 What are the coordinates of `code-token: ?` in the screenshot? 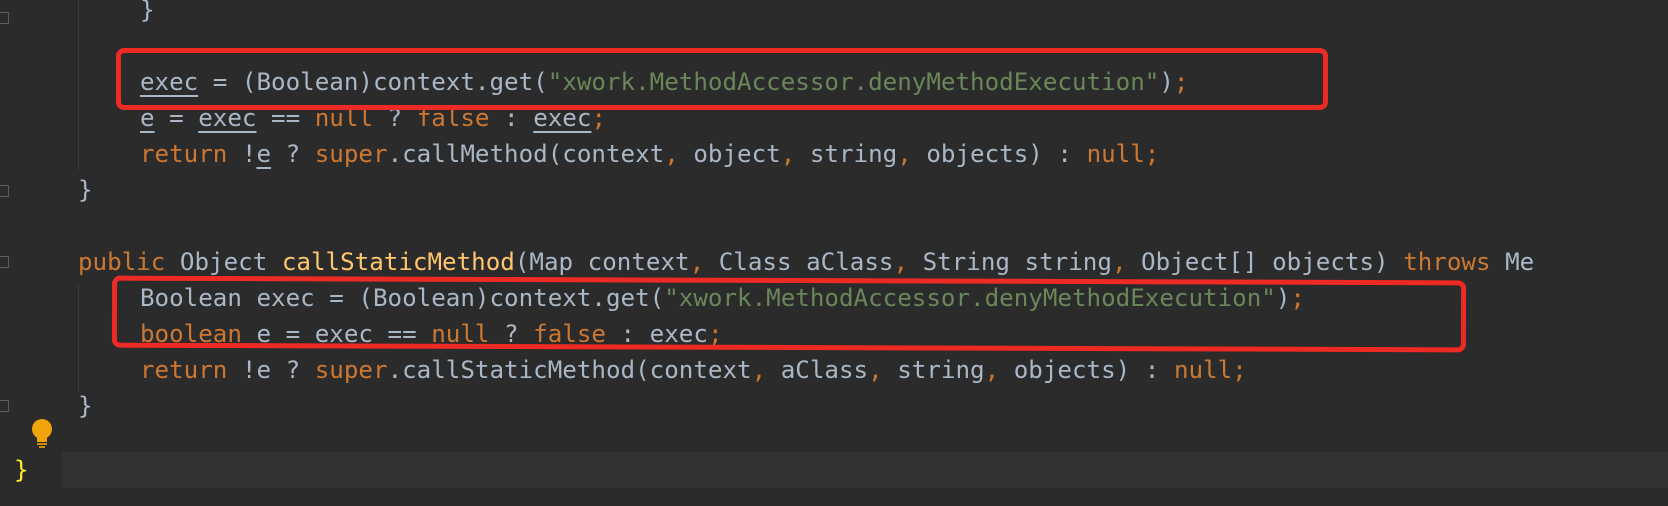 It's located at (293, 154).